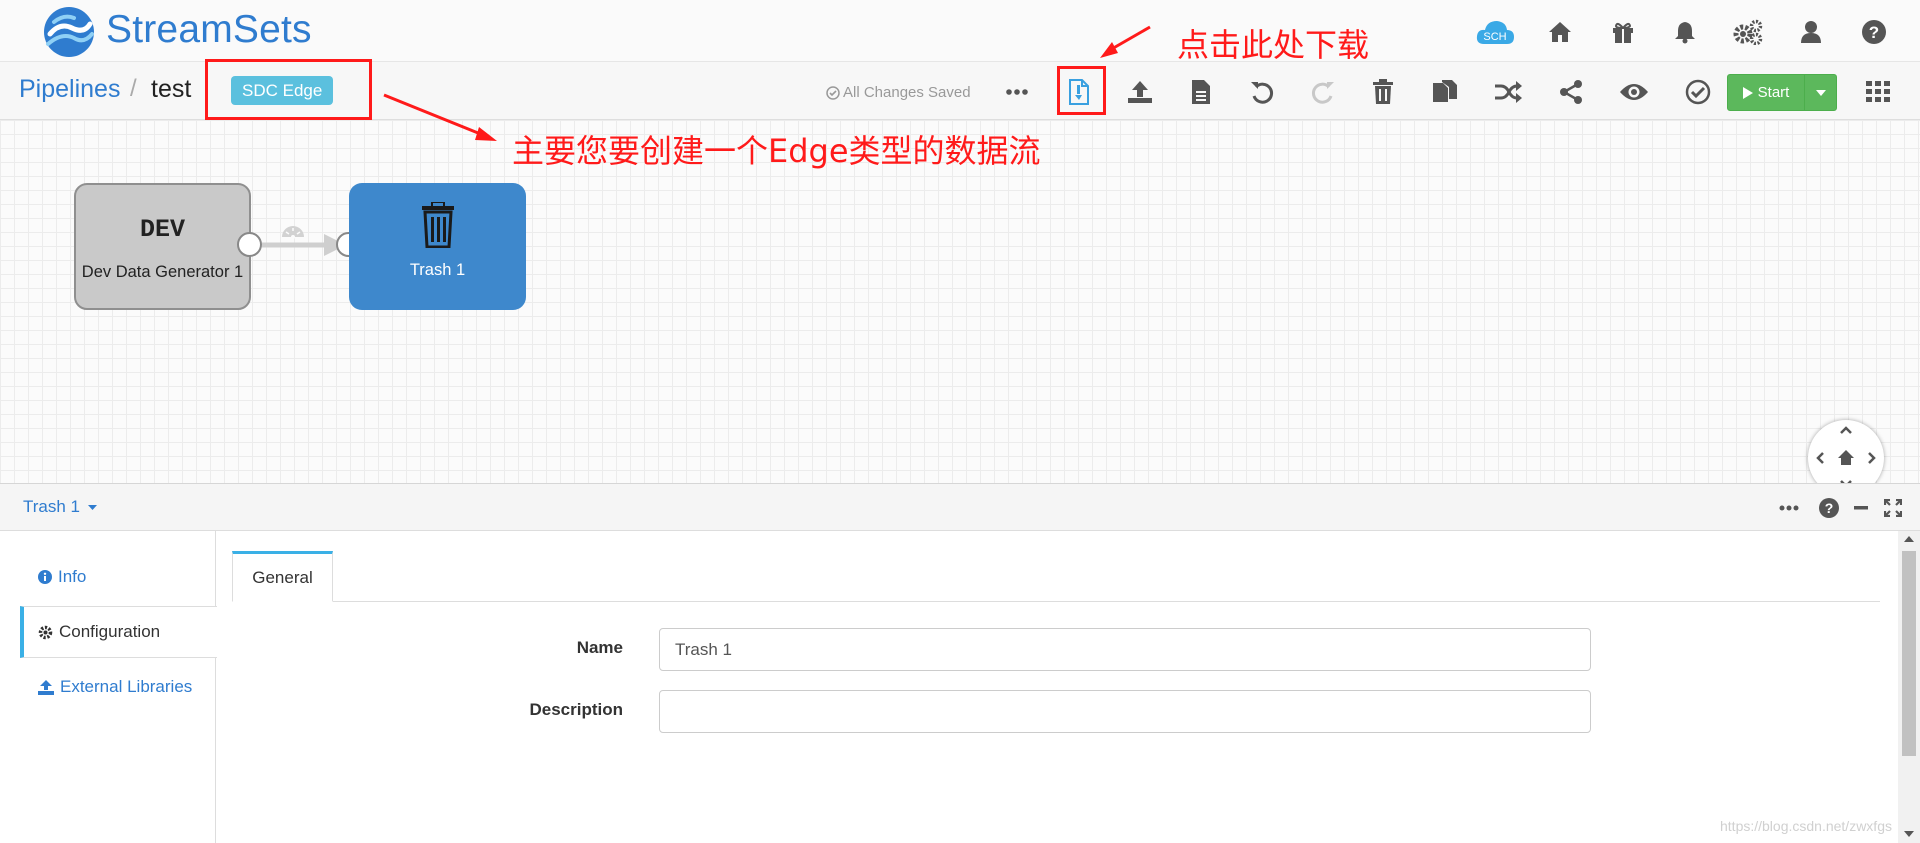  Describe the element at coordinates (1273, 45) in the screenshot. I see `annotation-download-hint: 点击此处下载` at that location.